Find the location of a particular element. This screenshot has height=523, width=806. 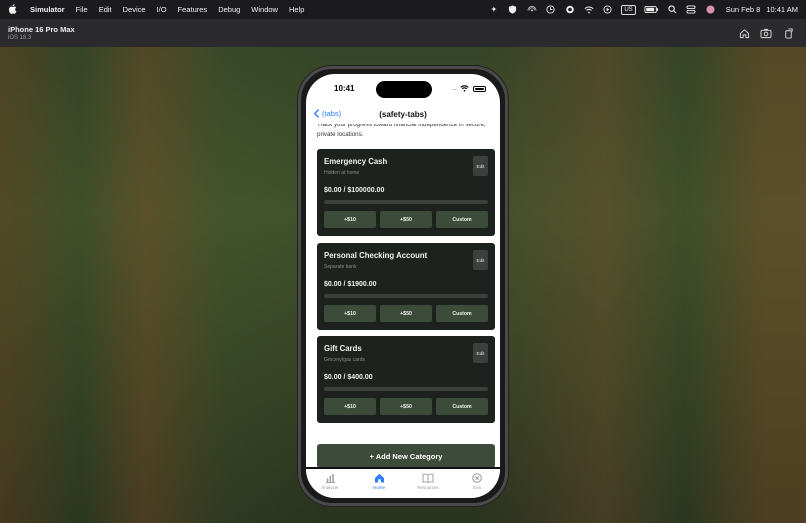

tab-resources: Resources is located at coordinates (428, 481).